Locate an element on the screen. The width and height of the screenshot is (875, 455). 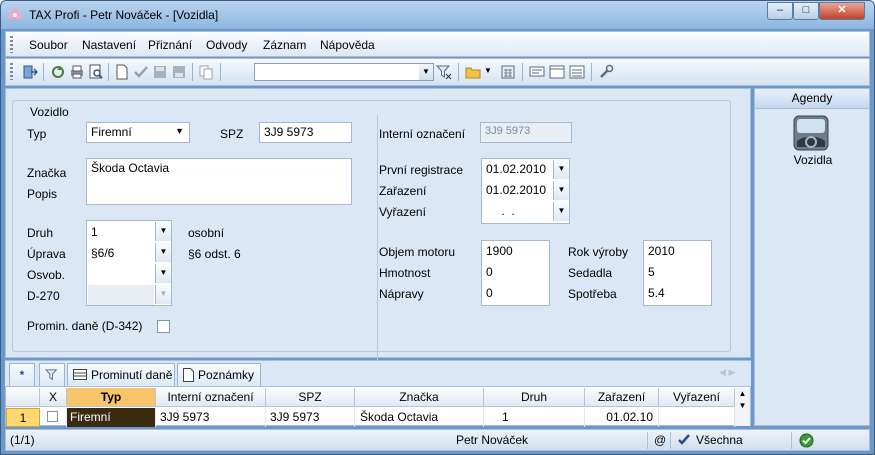
cell-typ: Firemní is located at coordinates (111, 417).